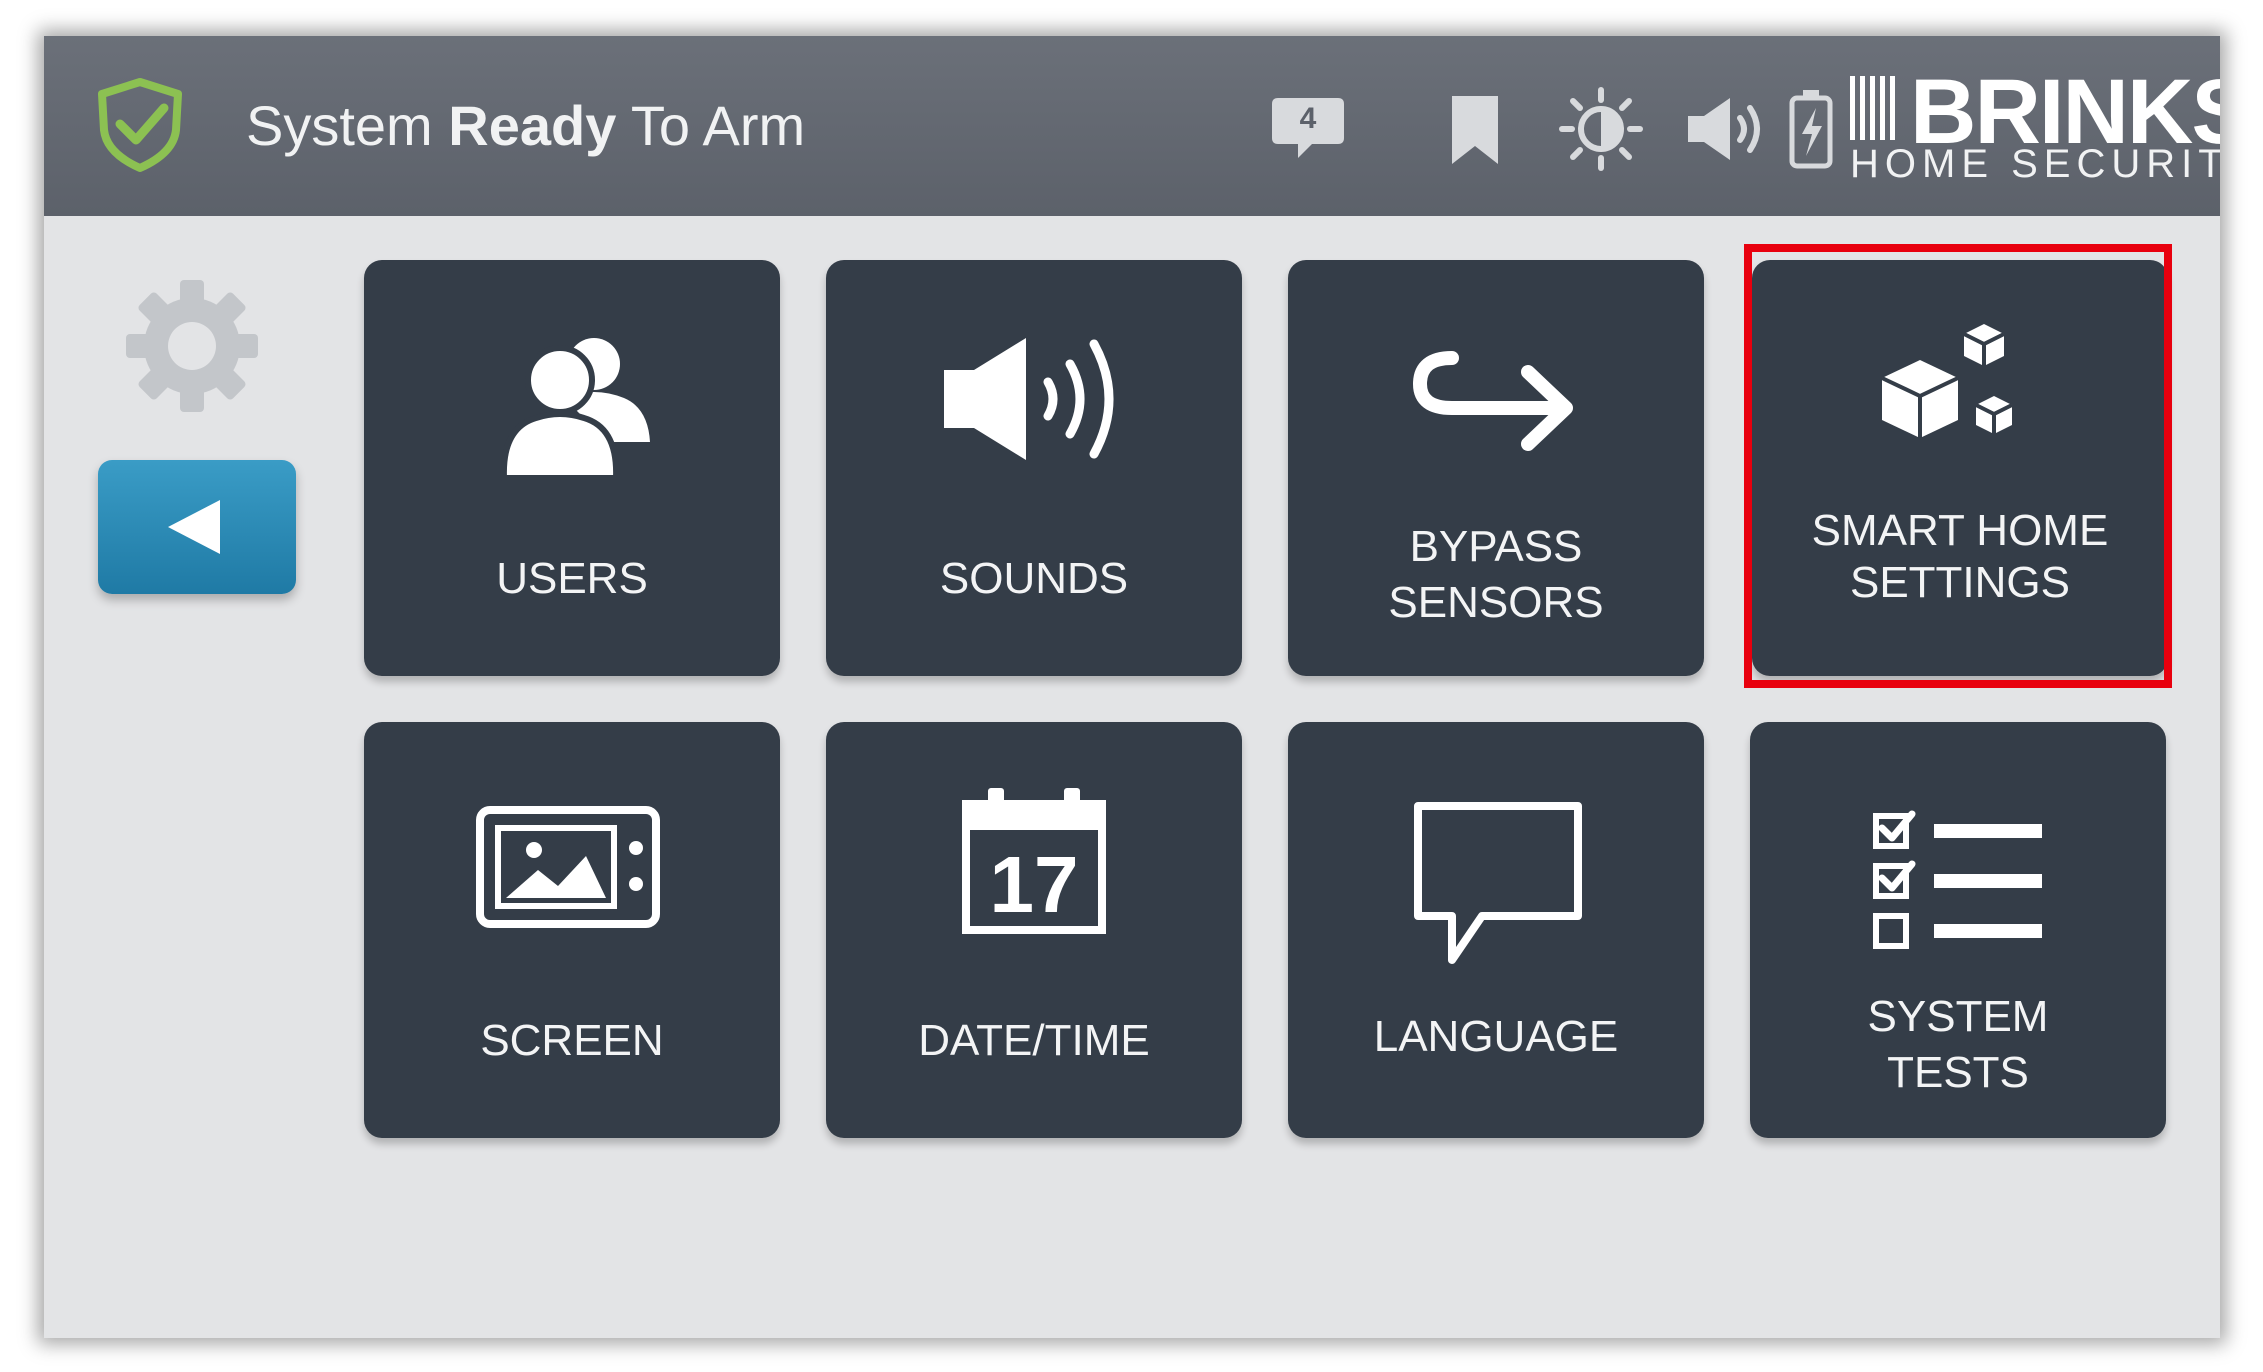 The height and width of the screenshot is (1372, 2263). What do you see at coordinates (1872, 108) in the screenshot?
I see `brand-stripes-icon` at bounding box center [1872, 108].